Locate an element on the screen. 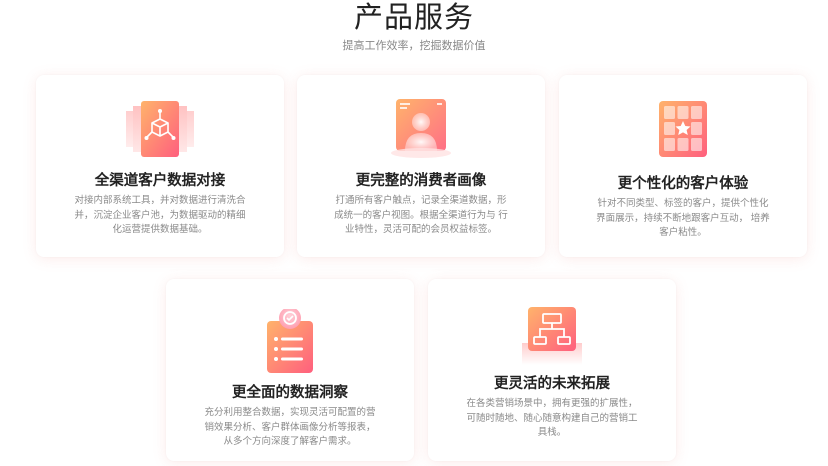 The height and width of the screenshot is (466, 828). card-title: 更完整的消费者画像 is located at coordinates (421, 181).